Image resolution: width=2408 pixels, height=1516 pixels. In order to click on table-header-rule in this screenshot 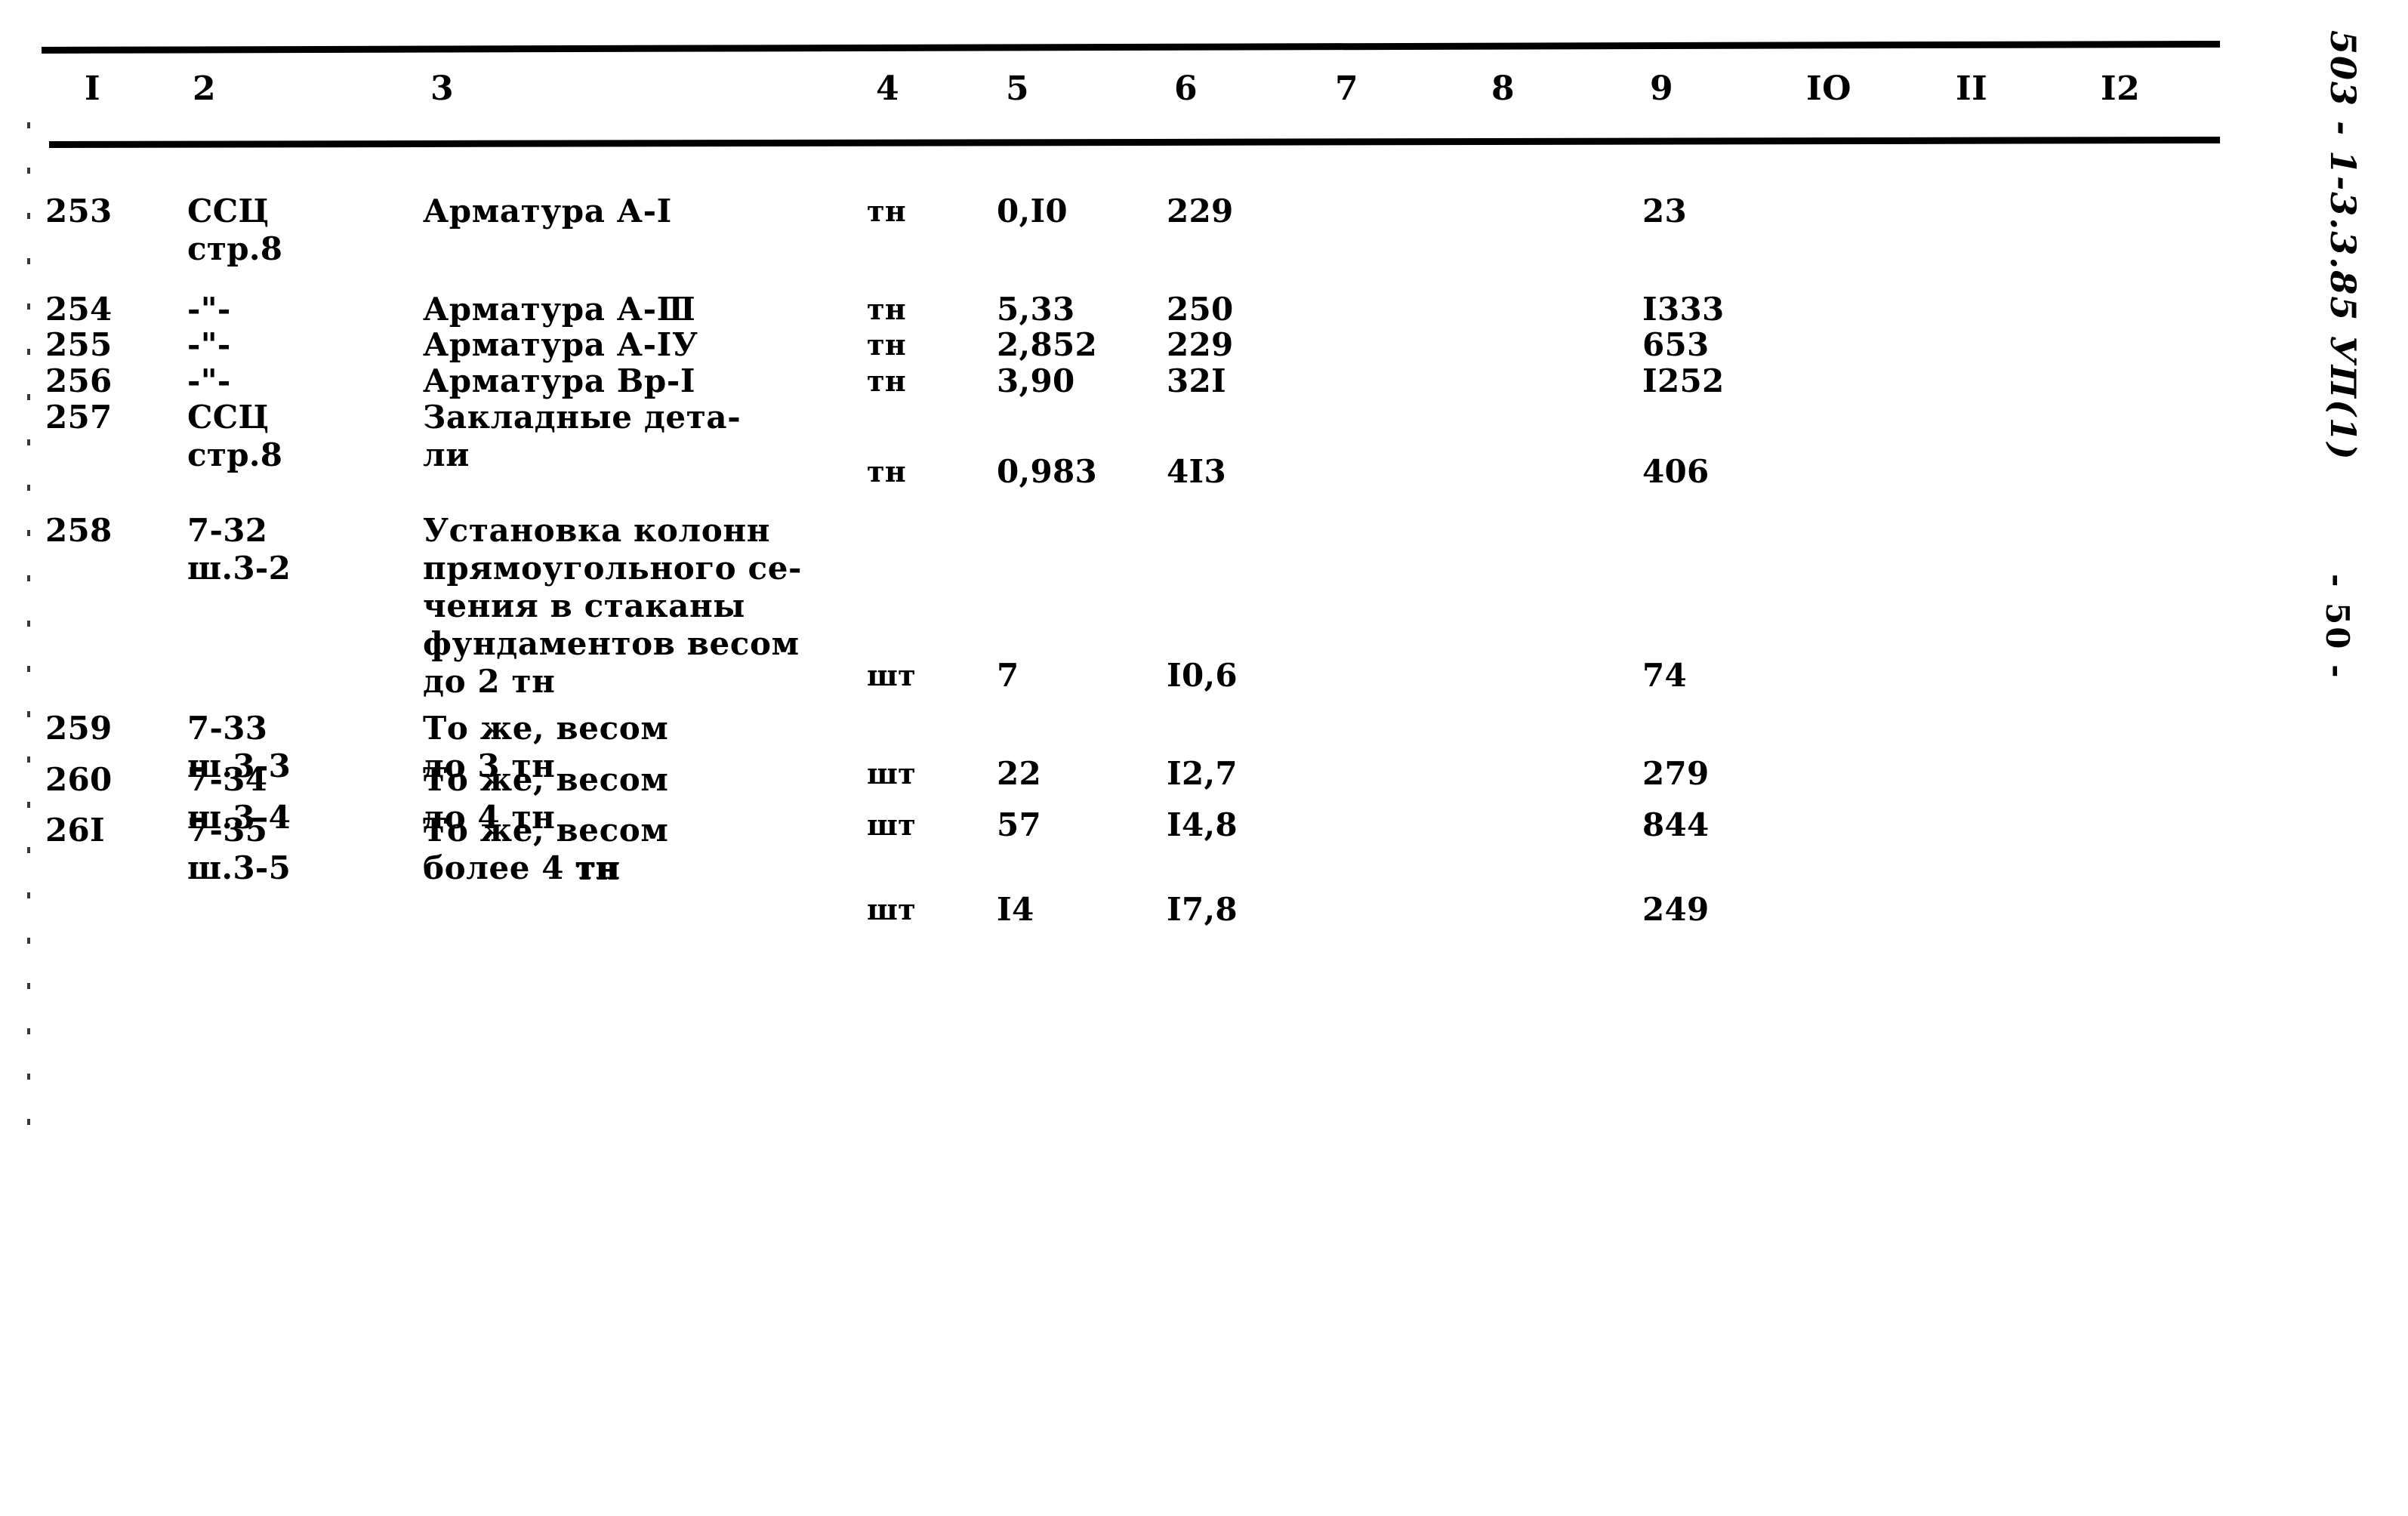, I will do `click(1134, 142)`.